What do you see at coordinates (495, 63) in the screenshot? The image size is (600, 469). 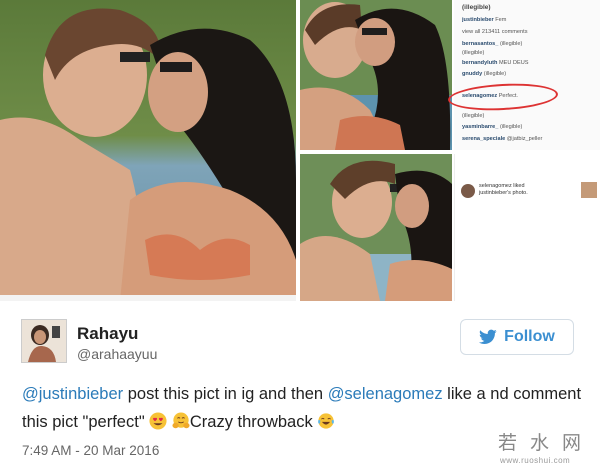 I see `comment-line: bernandyluth MEU DEUS` at bounding box center [495, 63].